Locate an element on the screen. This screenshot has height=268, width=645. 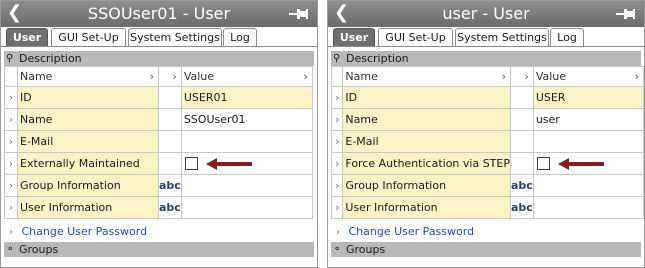
grid-header-row: Name › › Value › is located at coordinates (487, 76).